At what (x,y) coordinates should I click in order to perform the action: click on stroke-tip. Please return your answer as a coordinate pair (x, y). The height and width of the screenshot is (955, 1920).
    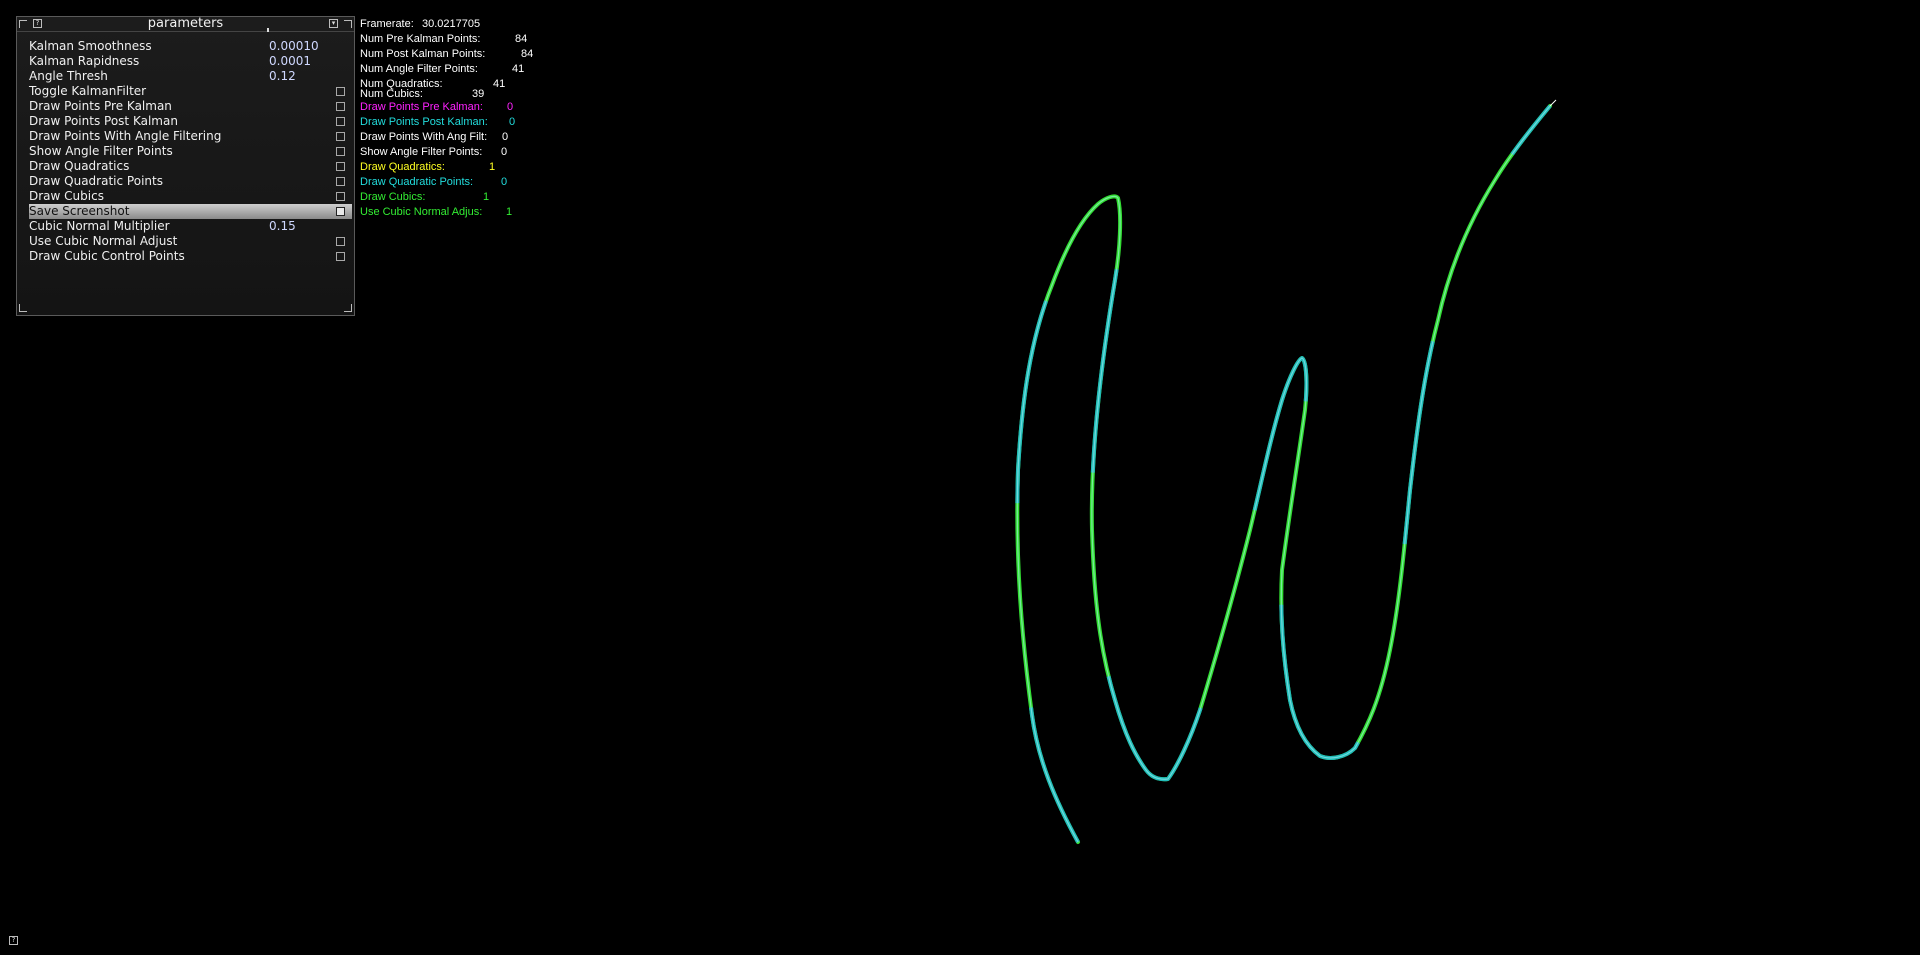
    Looking at the image, I should click on (1553, 103).